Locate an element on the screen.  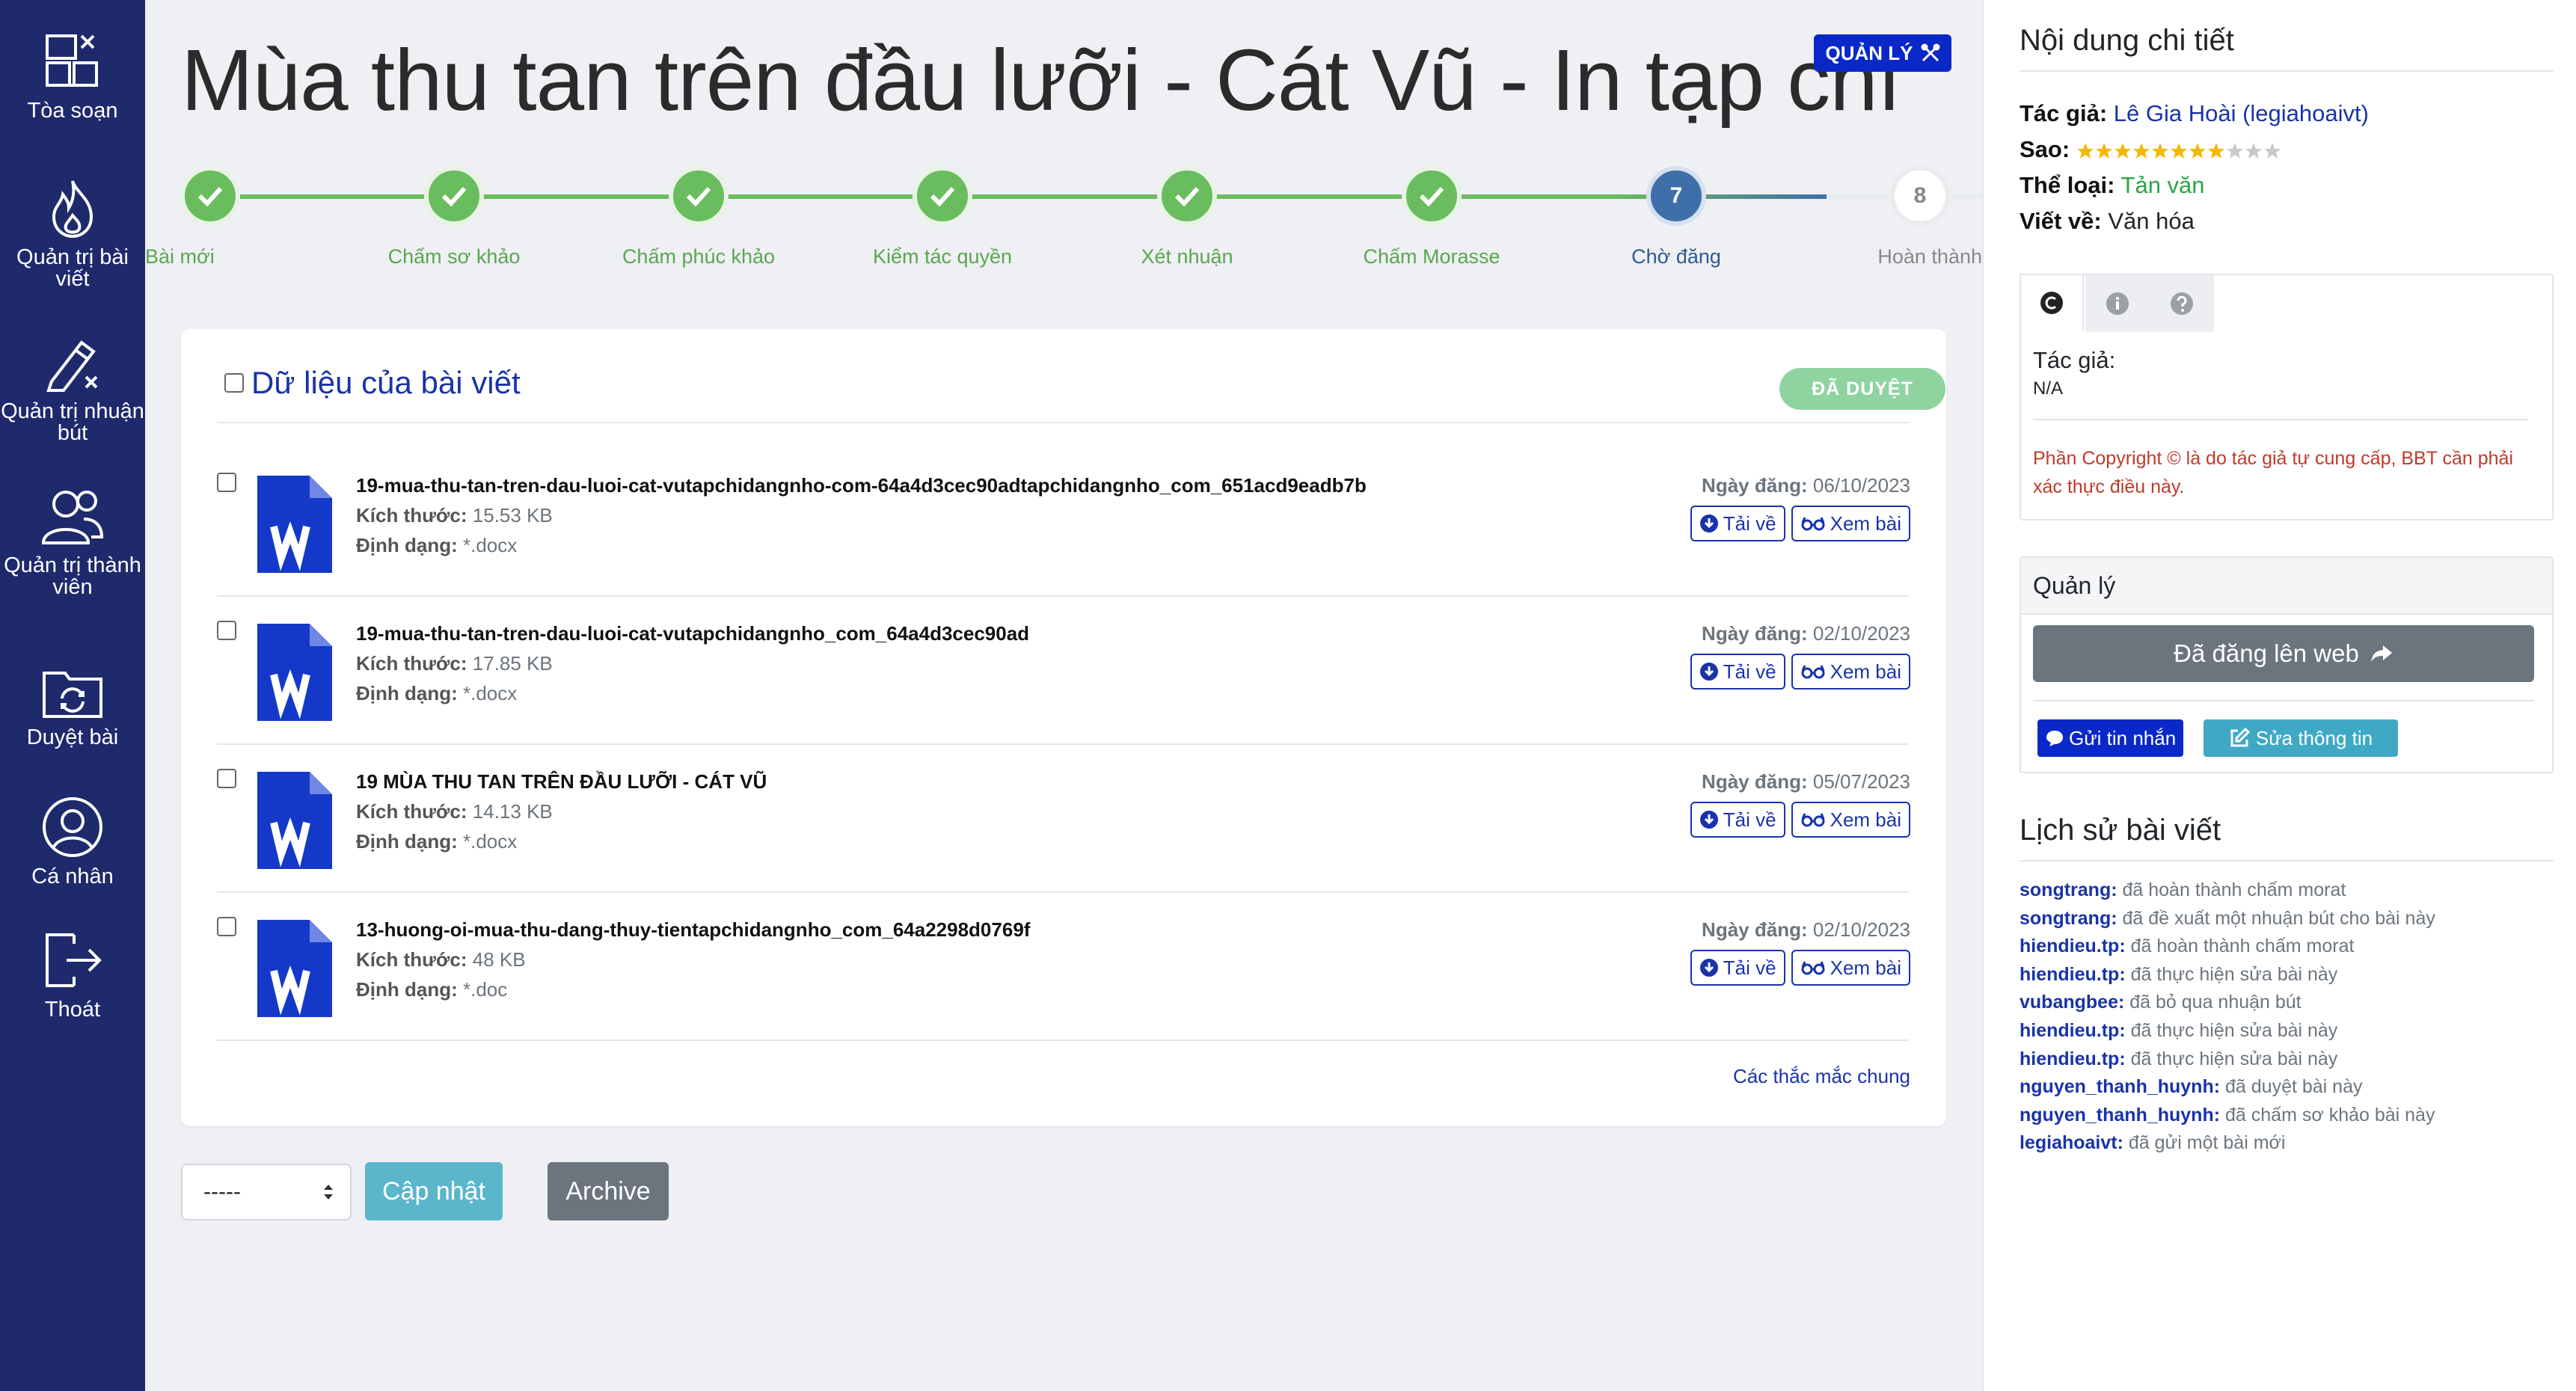
author-link: Lê Gia Hoài (legiahoaivt) is located at coordinates (2241, 113).